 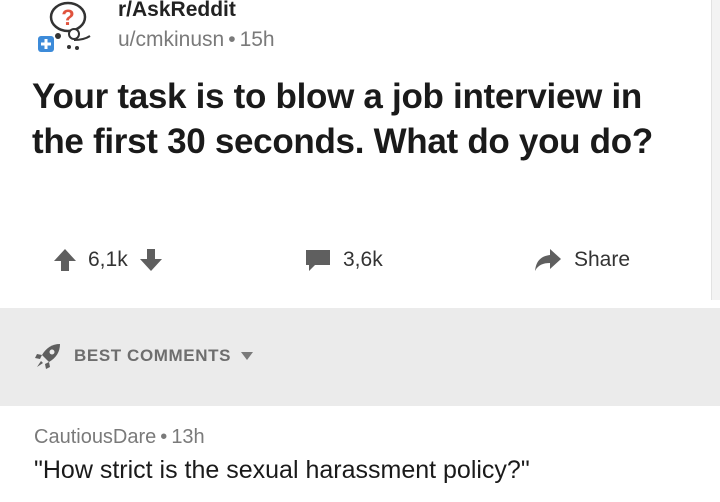 I want to click on post-author: u/cmkinusn, so click(x=171, y=39).